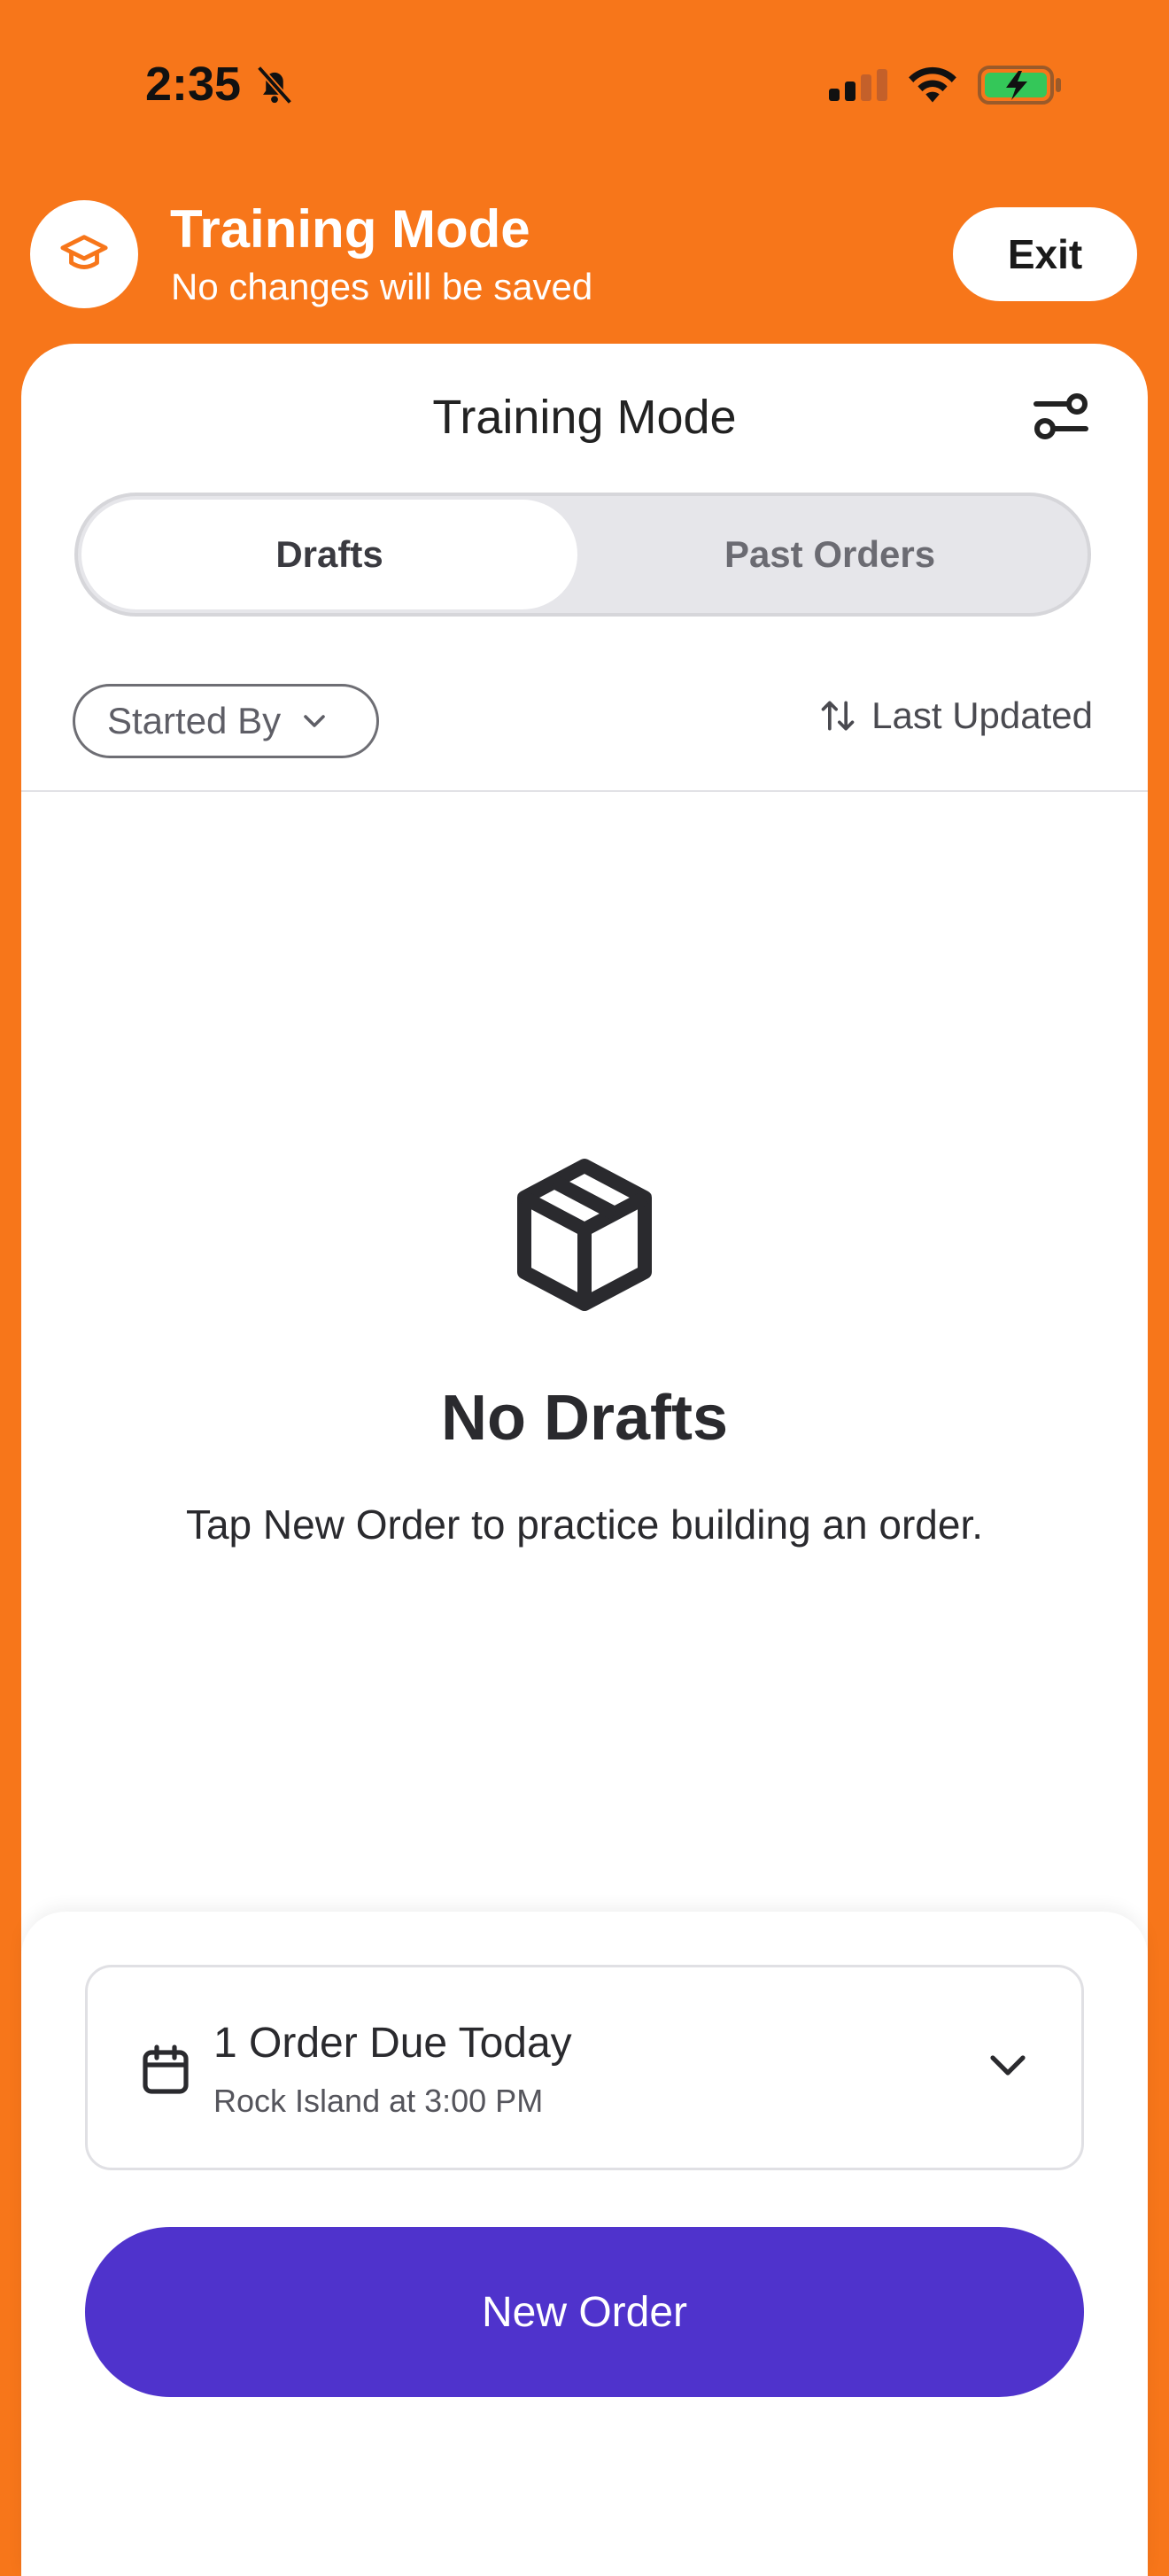 The height and width of the screenshot is (2576, 1169). What do you see at coordinates (584, 2312) in the screenshot?
I see `new-order-button: New Order` at bounding box center [584, 2312].